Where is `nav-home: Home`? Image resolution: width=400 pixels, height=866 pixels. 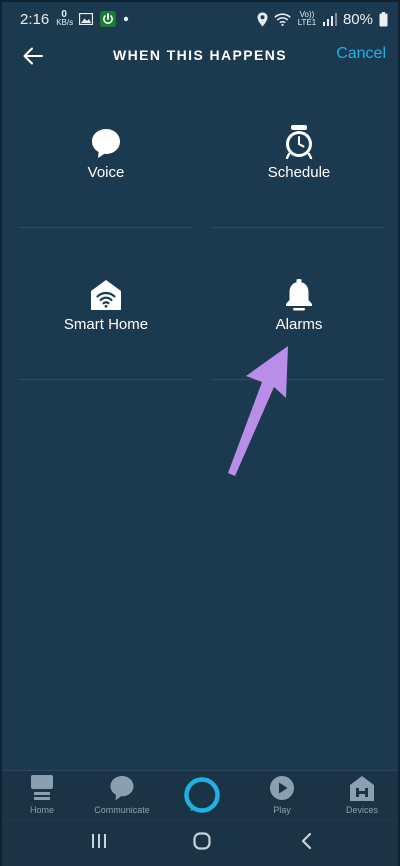
nav-home: Home is located at coordinates (42, 798).